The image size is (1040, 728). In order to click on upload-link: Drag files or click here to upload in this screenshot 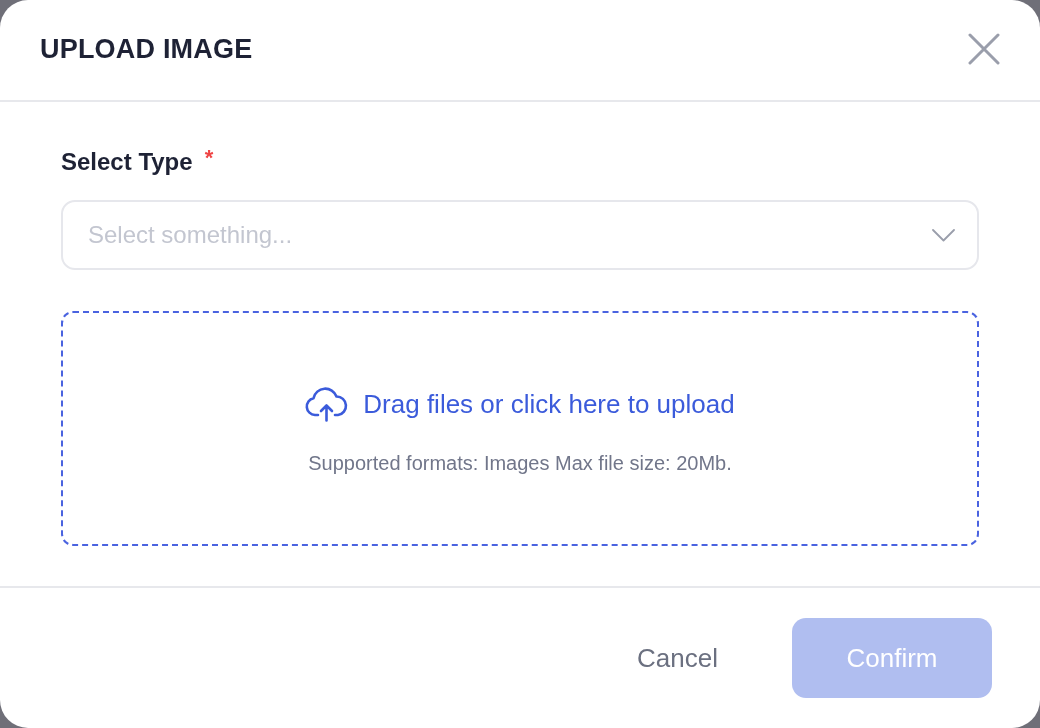, I will do `click(549, 404)`.